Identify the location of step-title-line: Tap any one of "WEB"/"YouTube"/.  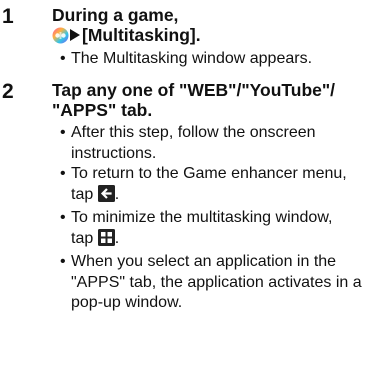
(194, 90).